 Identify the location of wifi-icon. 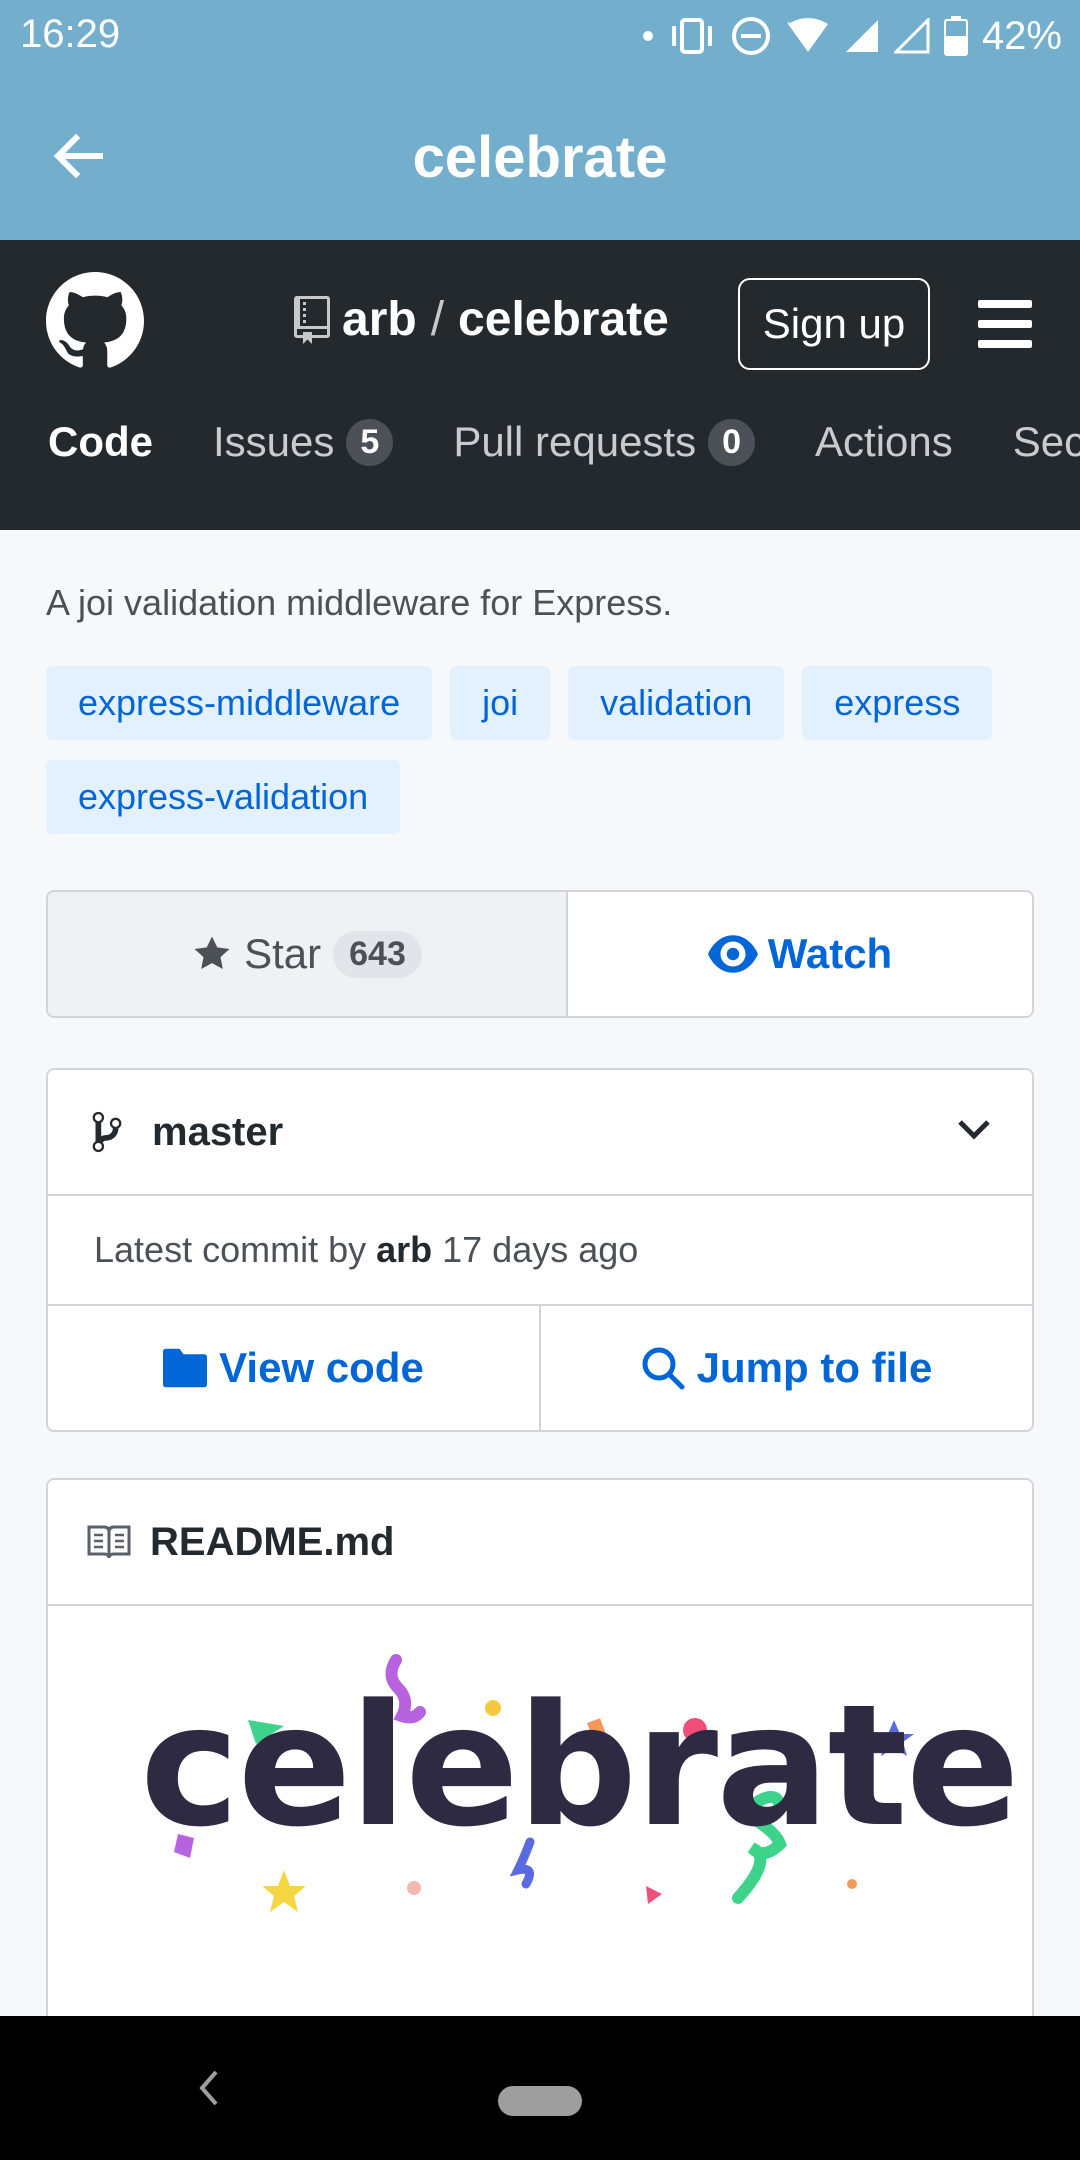
(807, 35).